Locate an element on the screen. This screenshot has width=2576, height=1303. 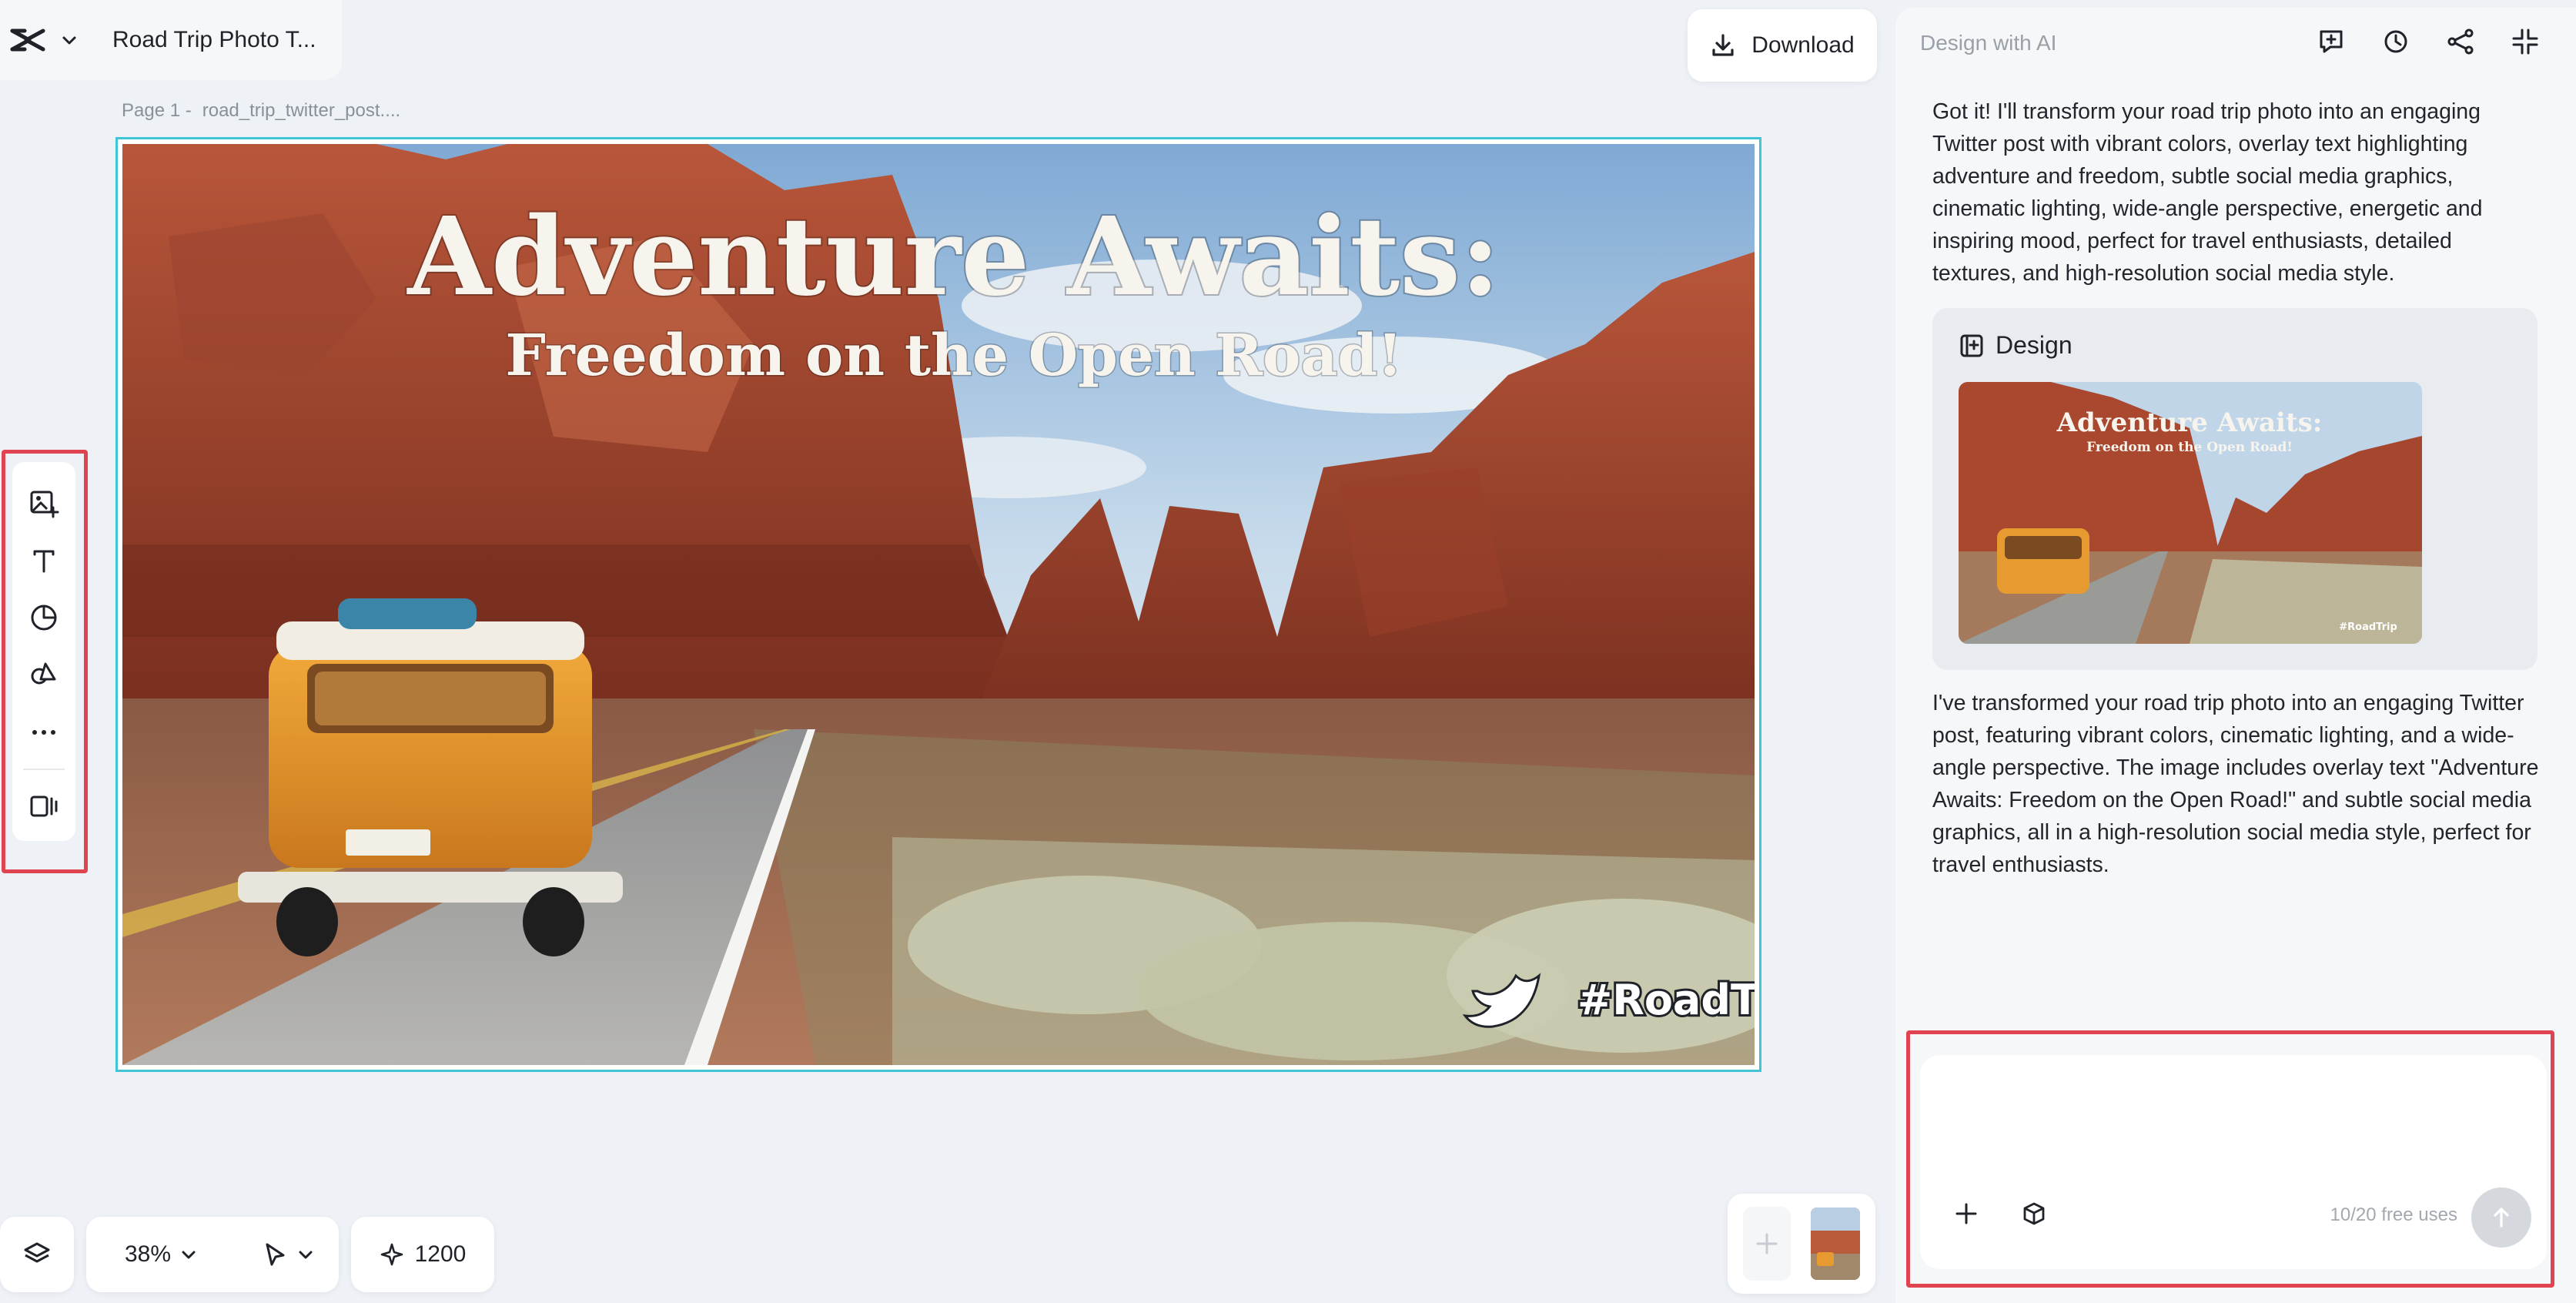
credits-button: 1200 is located at coordinates (423, 1254).